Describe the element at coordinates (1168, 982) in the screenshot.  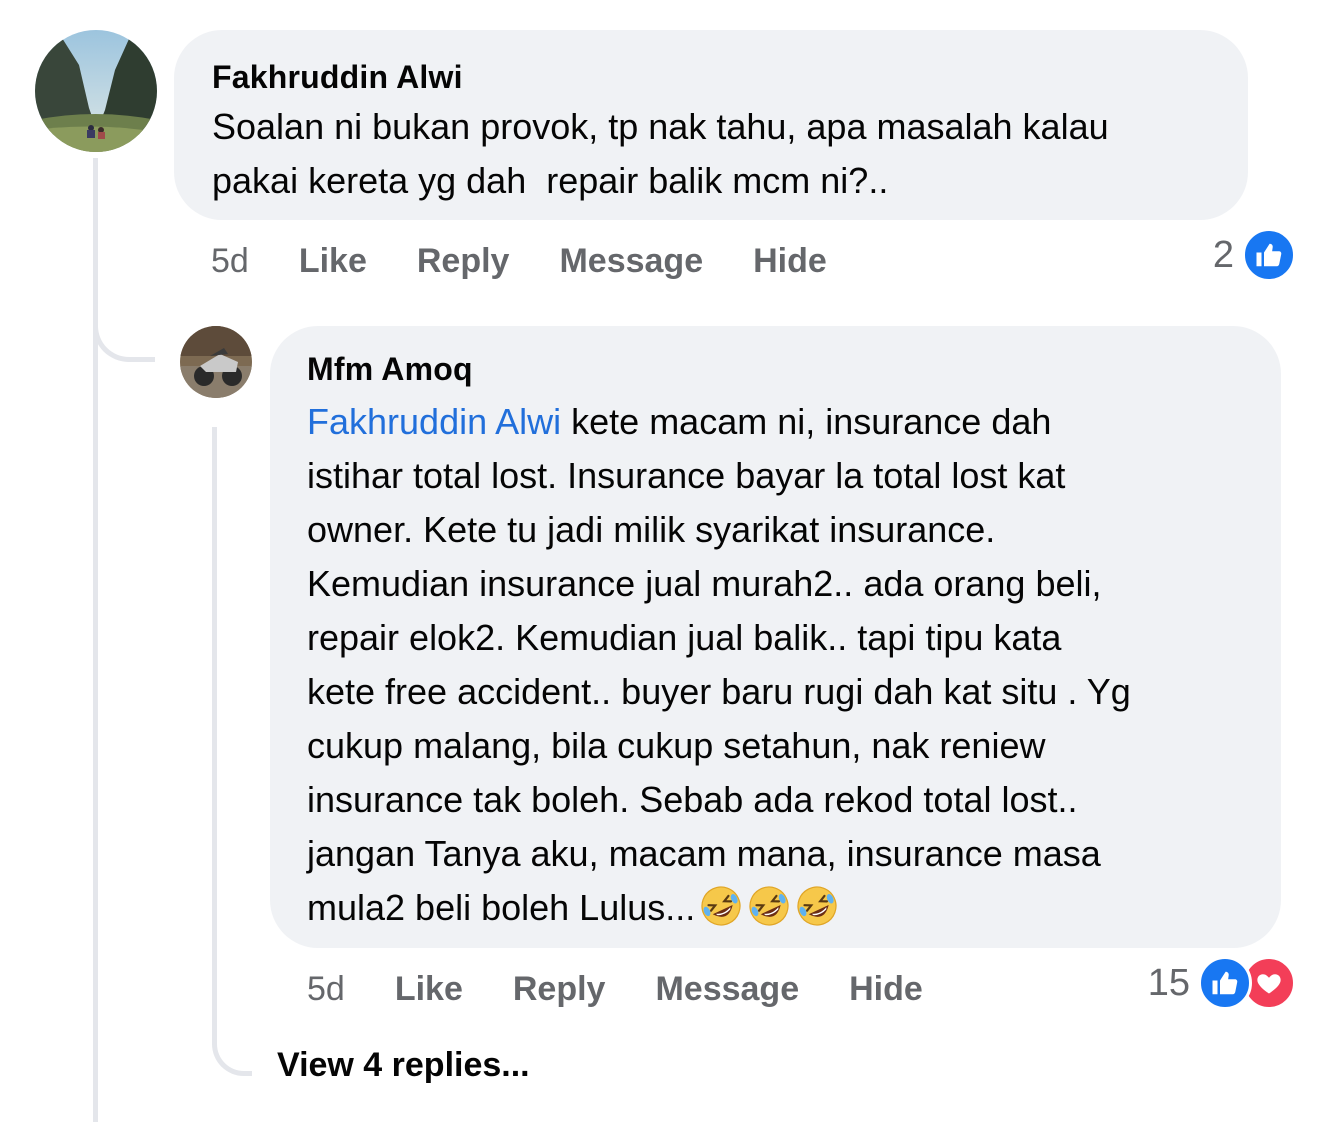
I see `reaction-count: 15` at that location.